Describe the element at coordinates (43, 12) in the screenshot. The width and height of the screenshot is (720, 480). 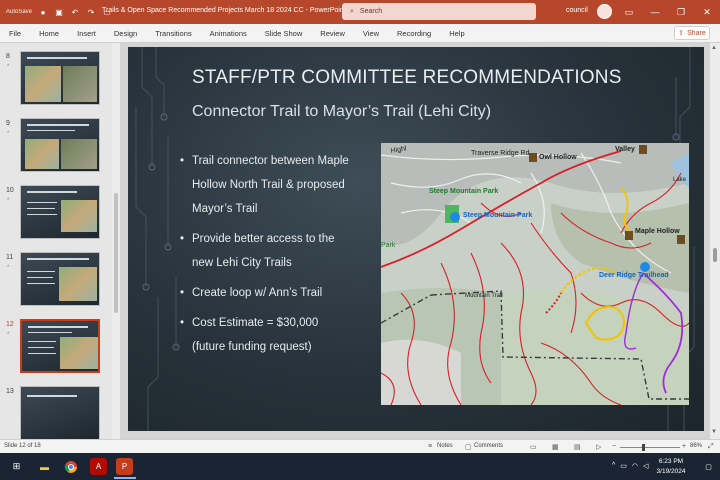
I see `autosave-toggle-icon: ●` at that location.